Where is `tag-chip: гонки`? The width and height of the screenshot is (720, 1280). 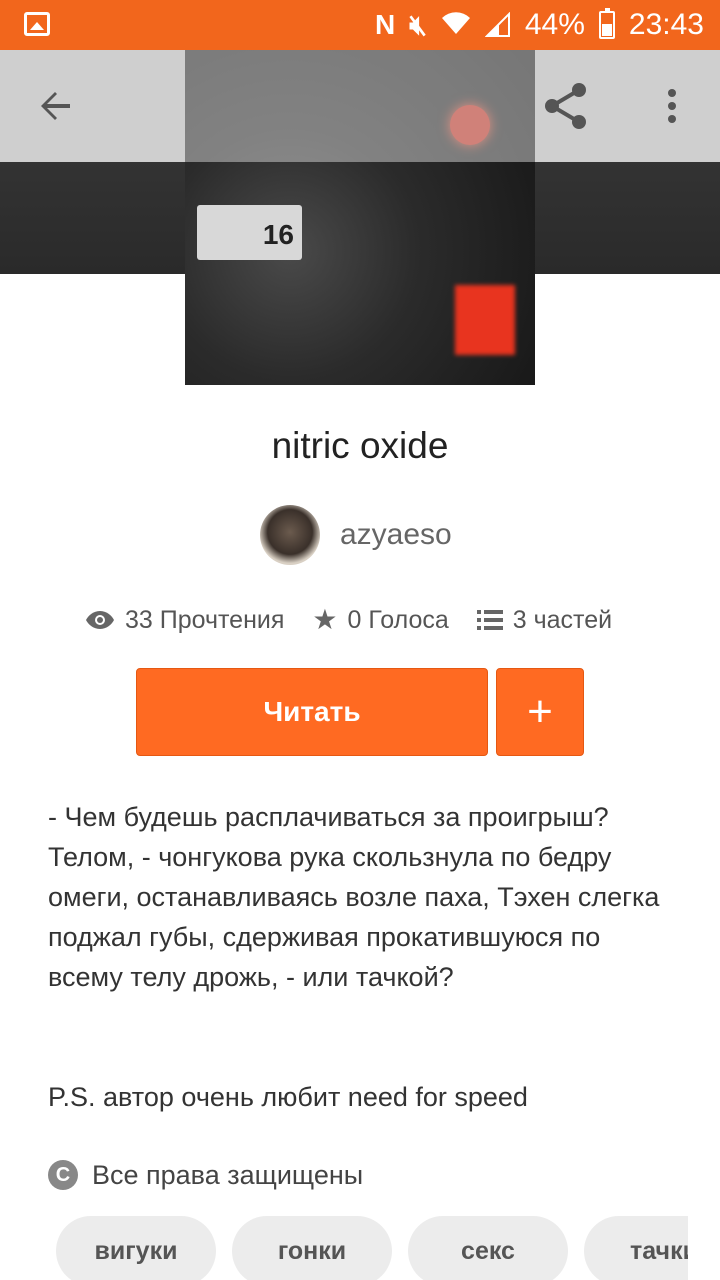 tag-chip: гонки is located at coordinates (312, 1248).